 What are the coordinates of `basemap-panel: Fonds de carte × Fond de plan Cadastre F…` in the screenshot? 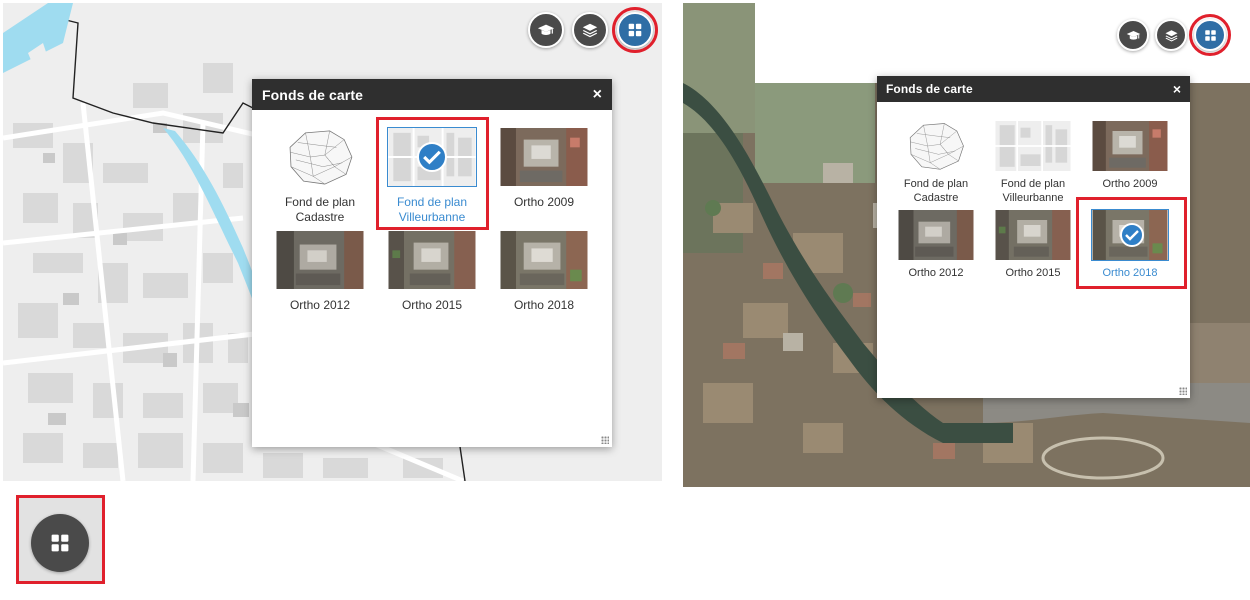 It's located at (1033, 237).